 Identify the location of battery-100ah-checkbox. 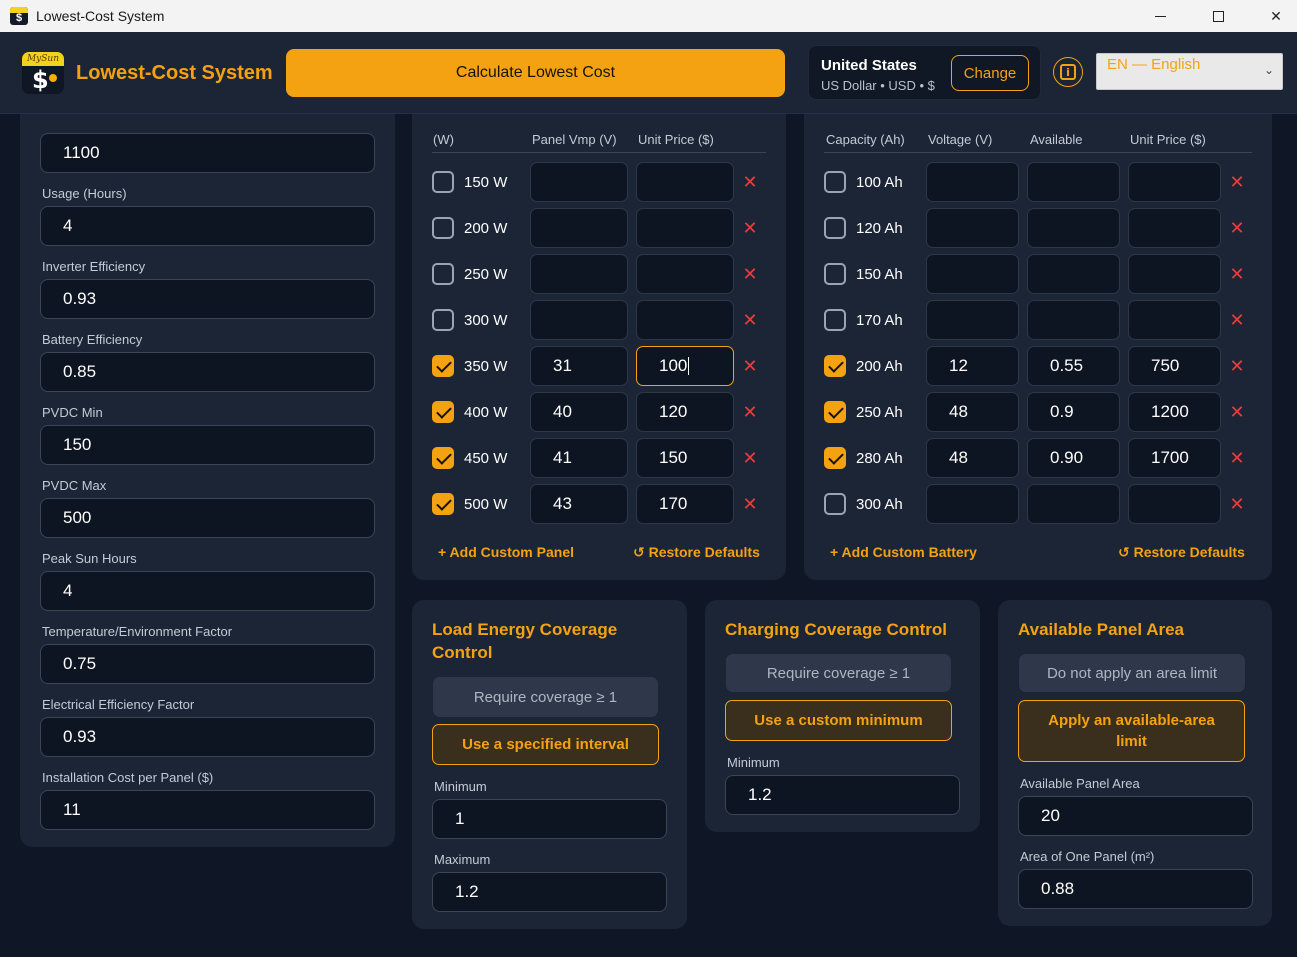
(835, 182).